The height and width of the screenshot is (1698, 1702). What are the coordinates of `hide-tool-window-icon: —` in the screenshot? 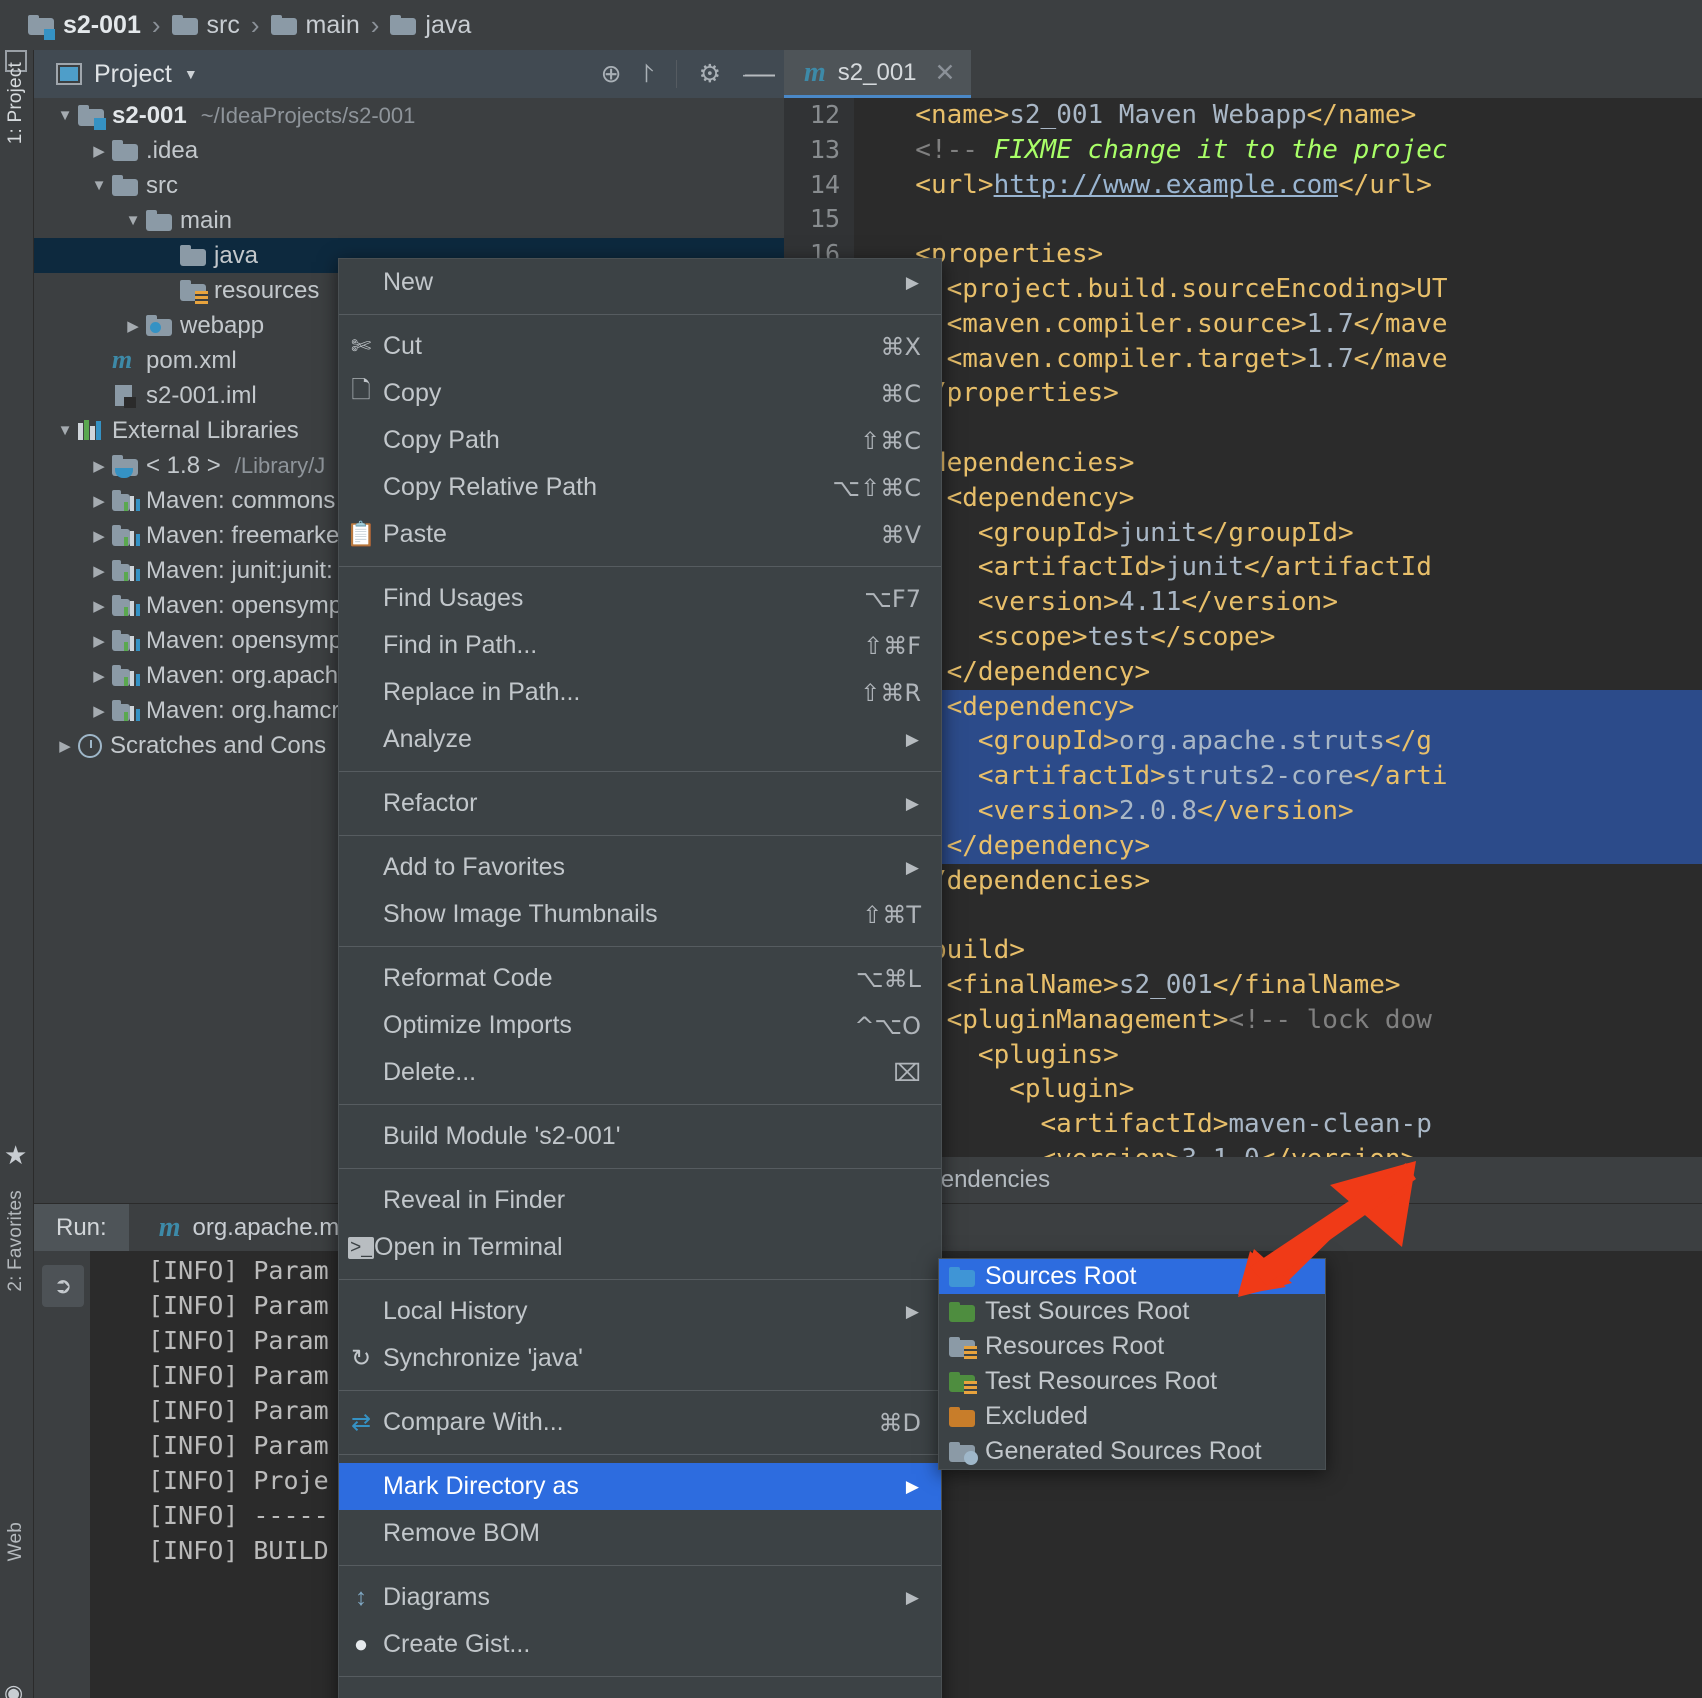 It's located at (760, 74).